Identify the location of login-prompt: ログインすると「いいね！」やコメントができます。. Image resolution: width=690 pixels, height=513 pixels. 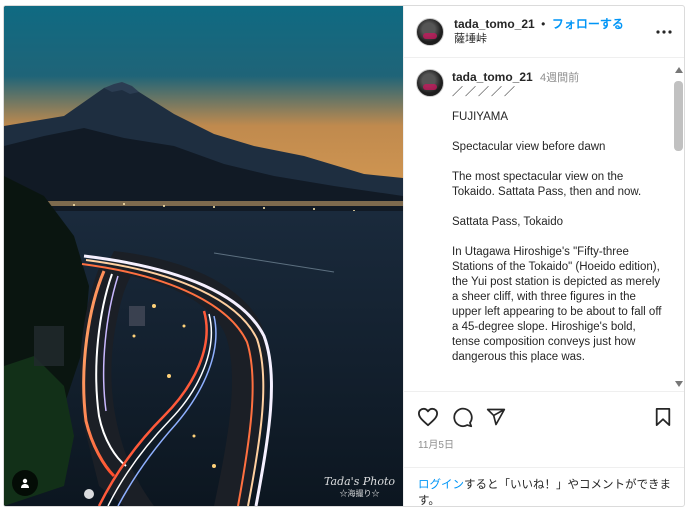
(544, 486).